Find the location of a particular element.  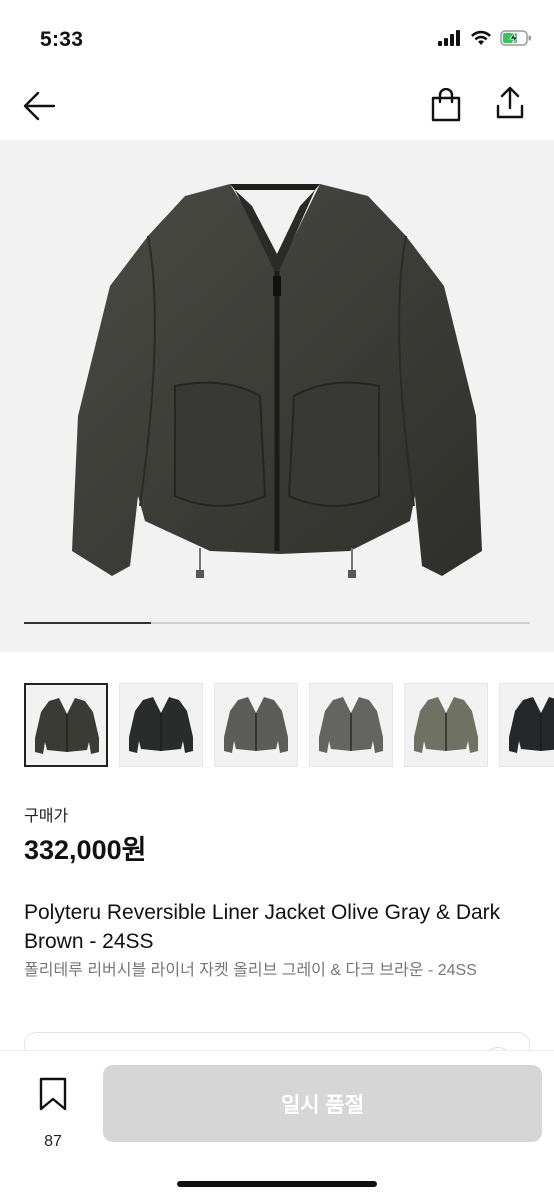

sold-out-button: 일시 품절 is located at coordinates (322, 1103).